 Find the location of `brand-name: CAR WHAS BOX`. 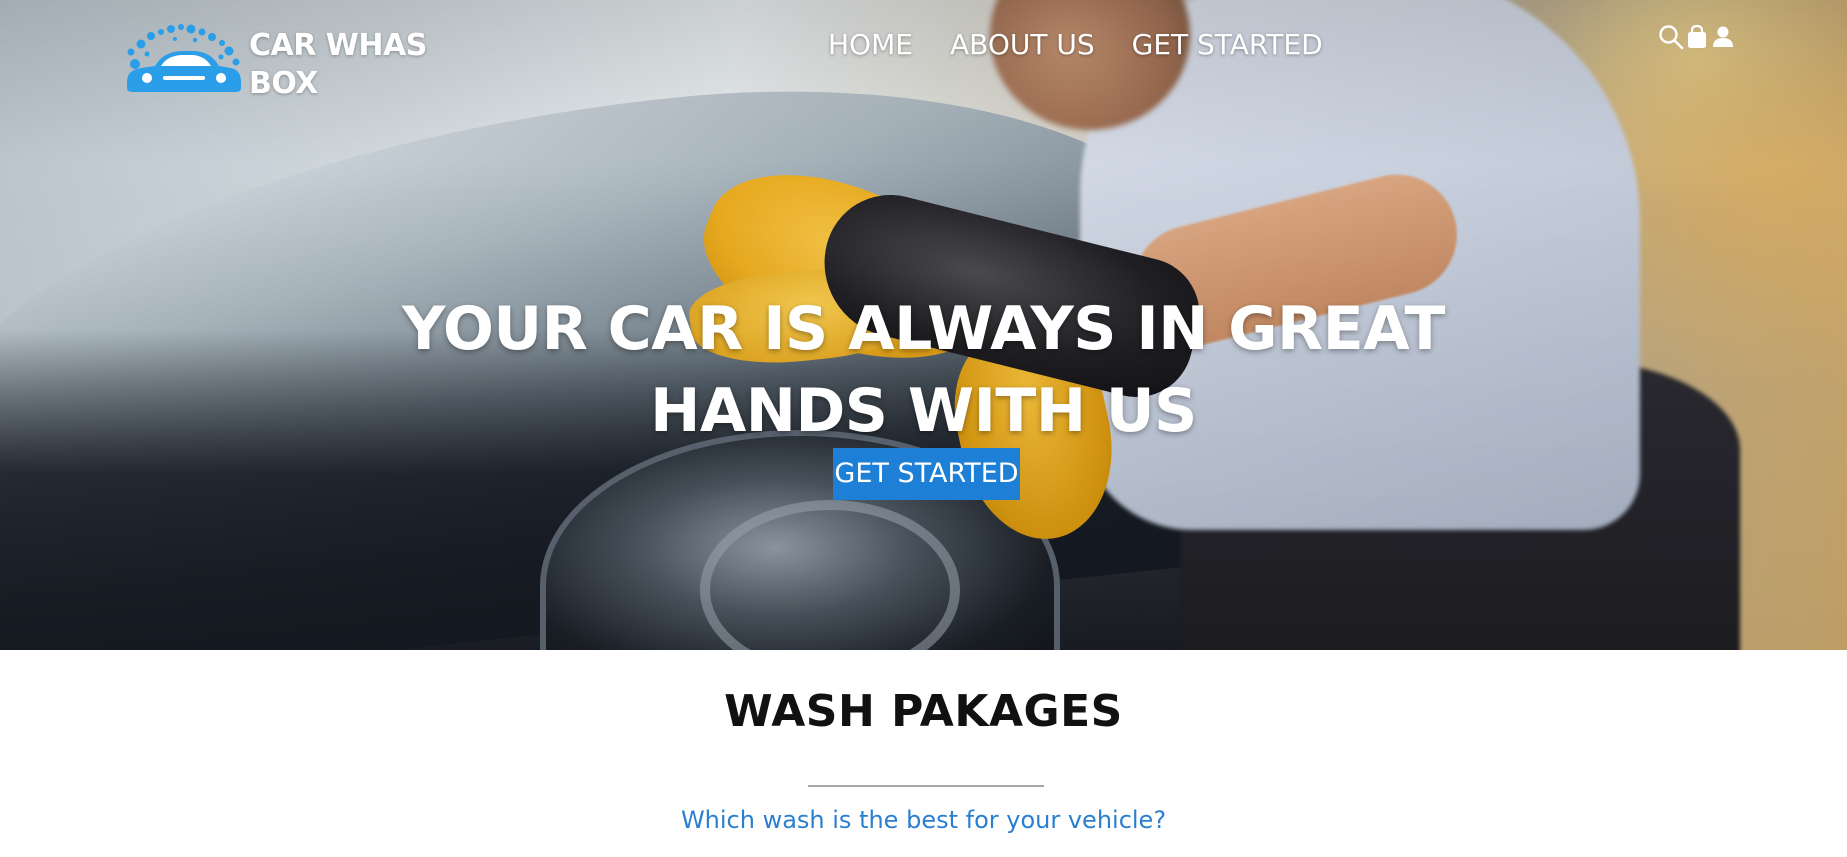

brand-name: CAR WHAS BOX is located at coordinates (338, 65).